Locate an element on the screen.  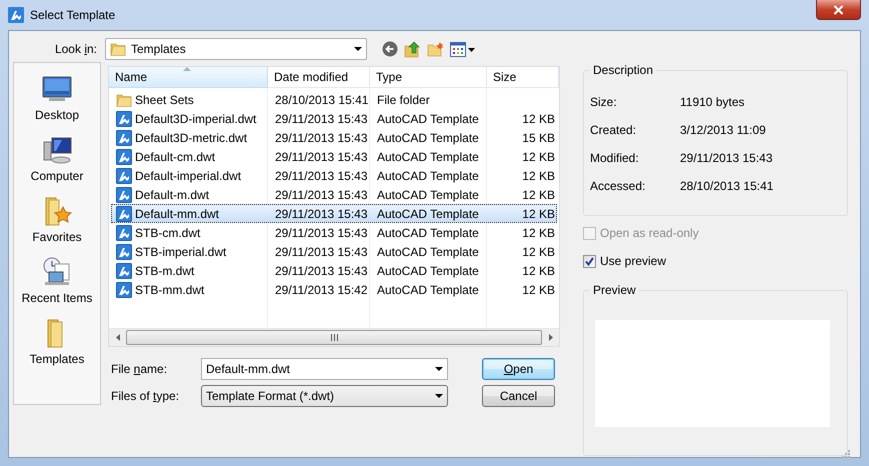
view-grid-icon is located at coordinates (463, 49).